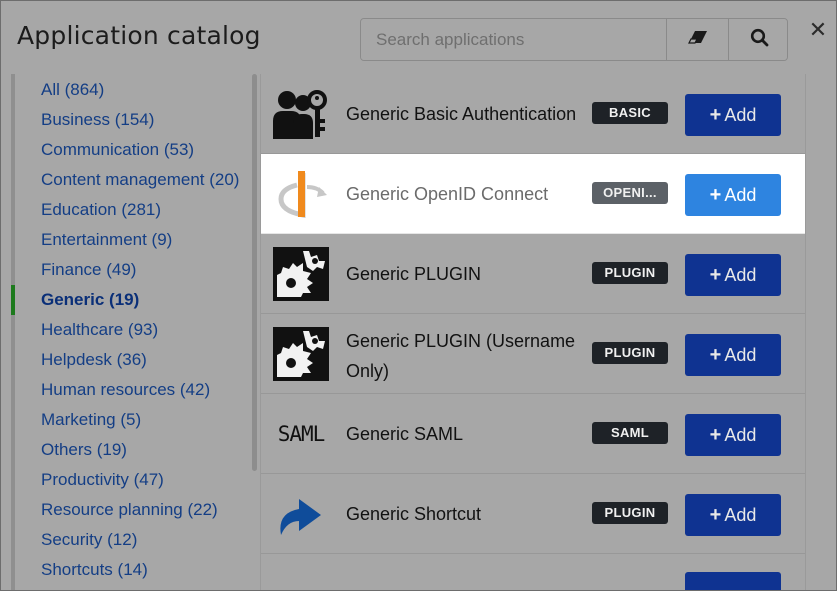 The image size is (837, 591). What do you see at coordinates (90, 300) in the screenshot?
I see `category-generic: Generic (19)` at bounding box center [90, 300].